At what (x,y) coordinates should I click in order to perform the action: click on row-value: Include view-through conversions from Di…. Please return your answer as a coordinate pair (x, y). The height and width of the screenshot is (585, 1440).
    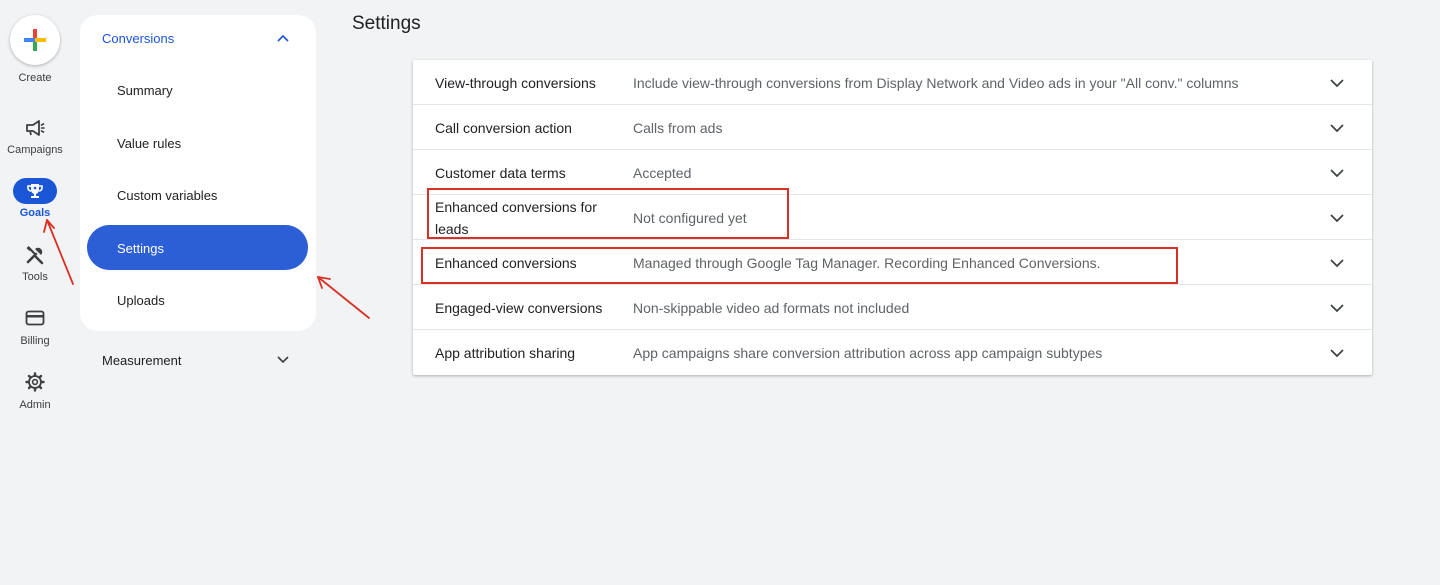
    Looking at the image, I should click on (936, 82).